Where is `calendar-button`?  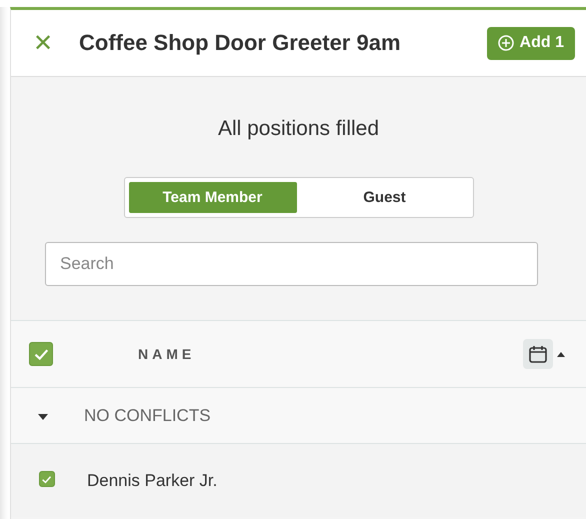
calendar-button is located at coordinates (538, 354).